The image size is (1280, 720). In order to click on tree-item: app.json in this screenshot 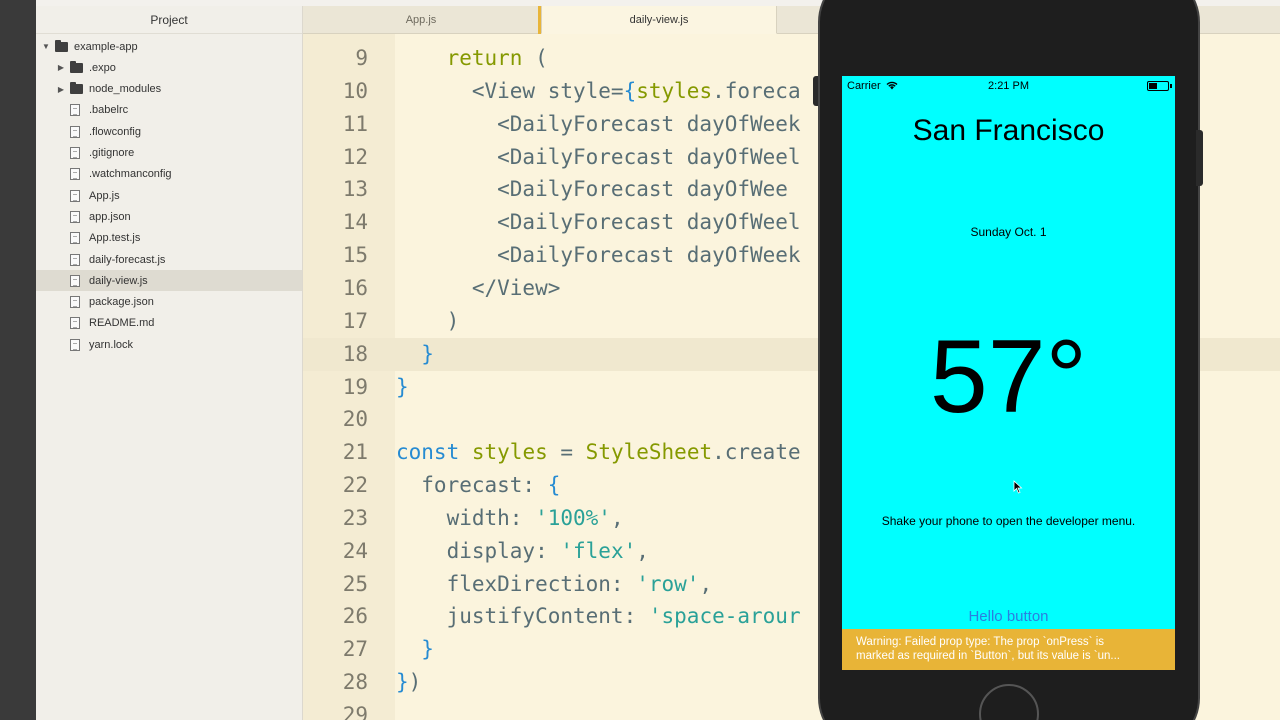, I will do `click(169, 216)`.